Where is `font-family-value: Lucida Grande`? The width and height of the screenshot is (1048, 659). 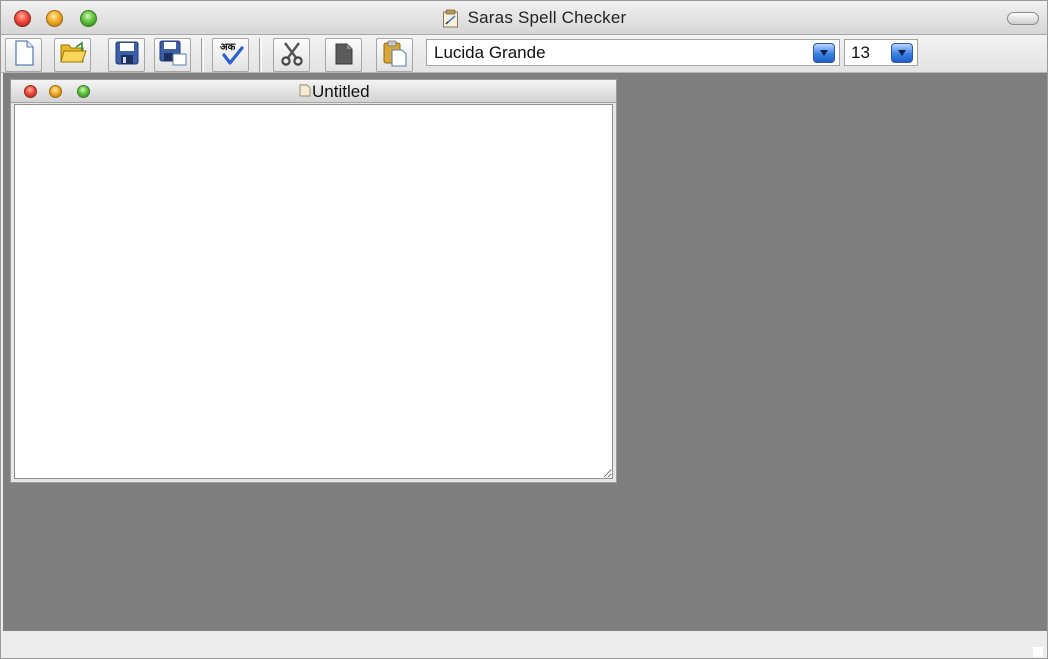 font-family-value: Lucida Grande is located at coordinates (490, 52).